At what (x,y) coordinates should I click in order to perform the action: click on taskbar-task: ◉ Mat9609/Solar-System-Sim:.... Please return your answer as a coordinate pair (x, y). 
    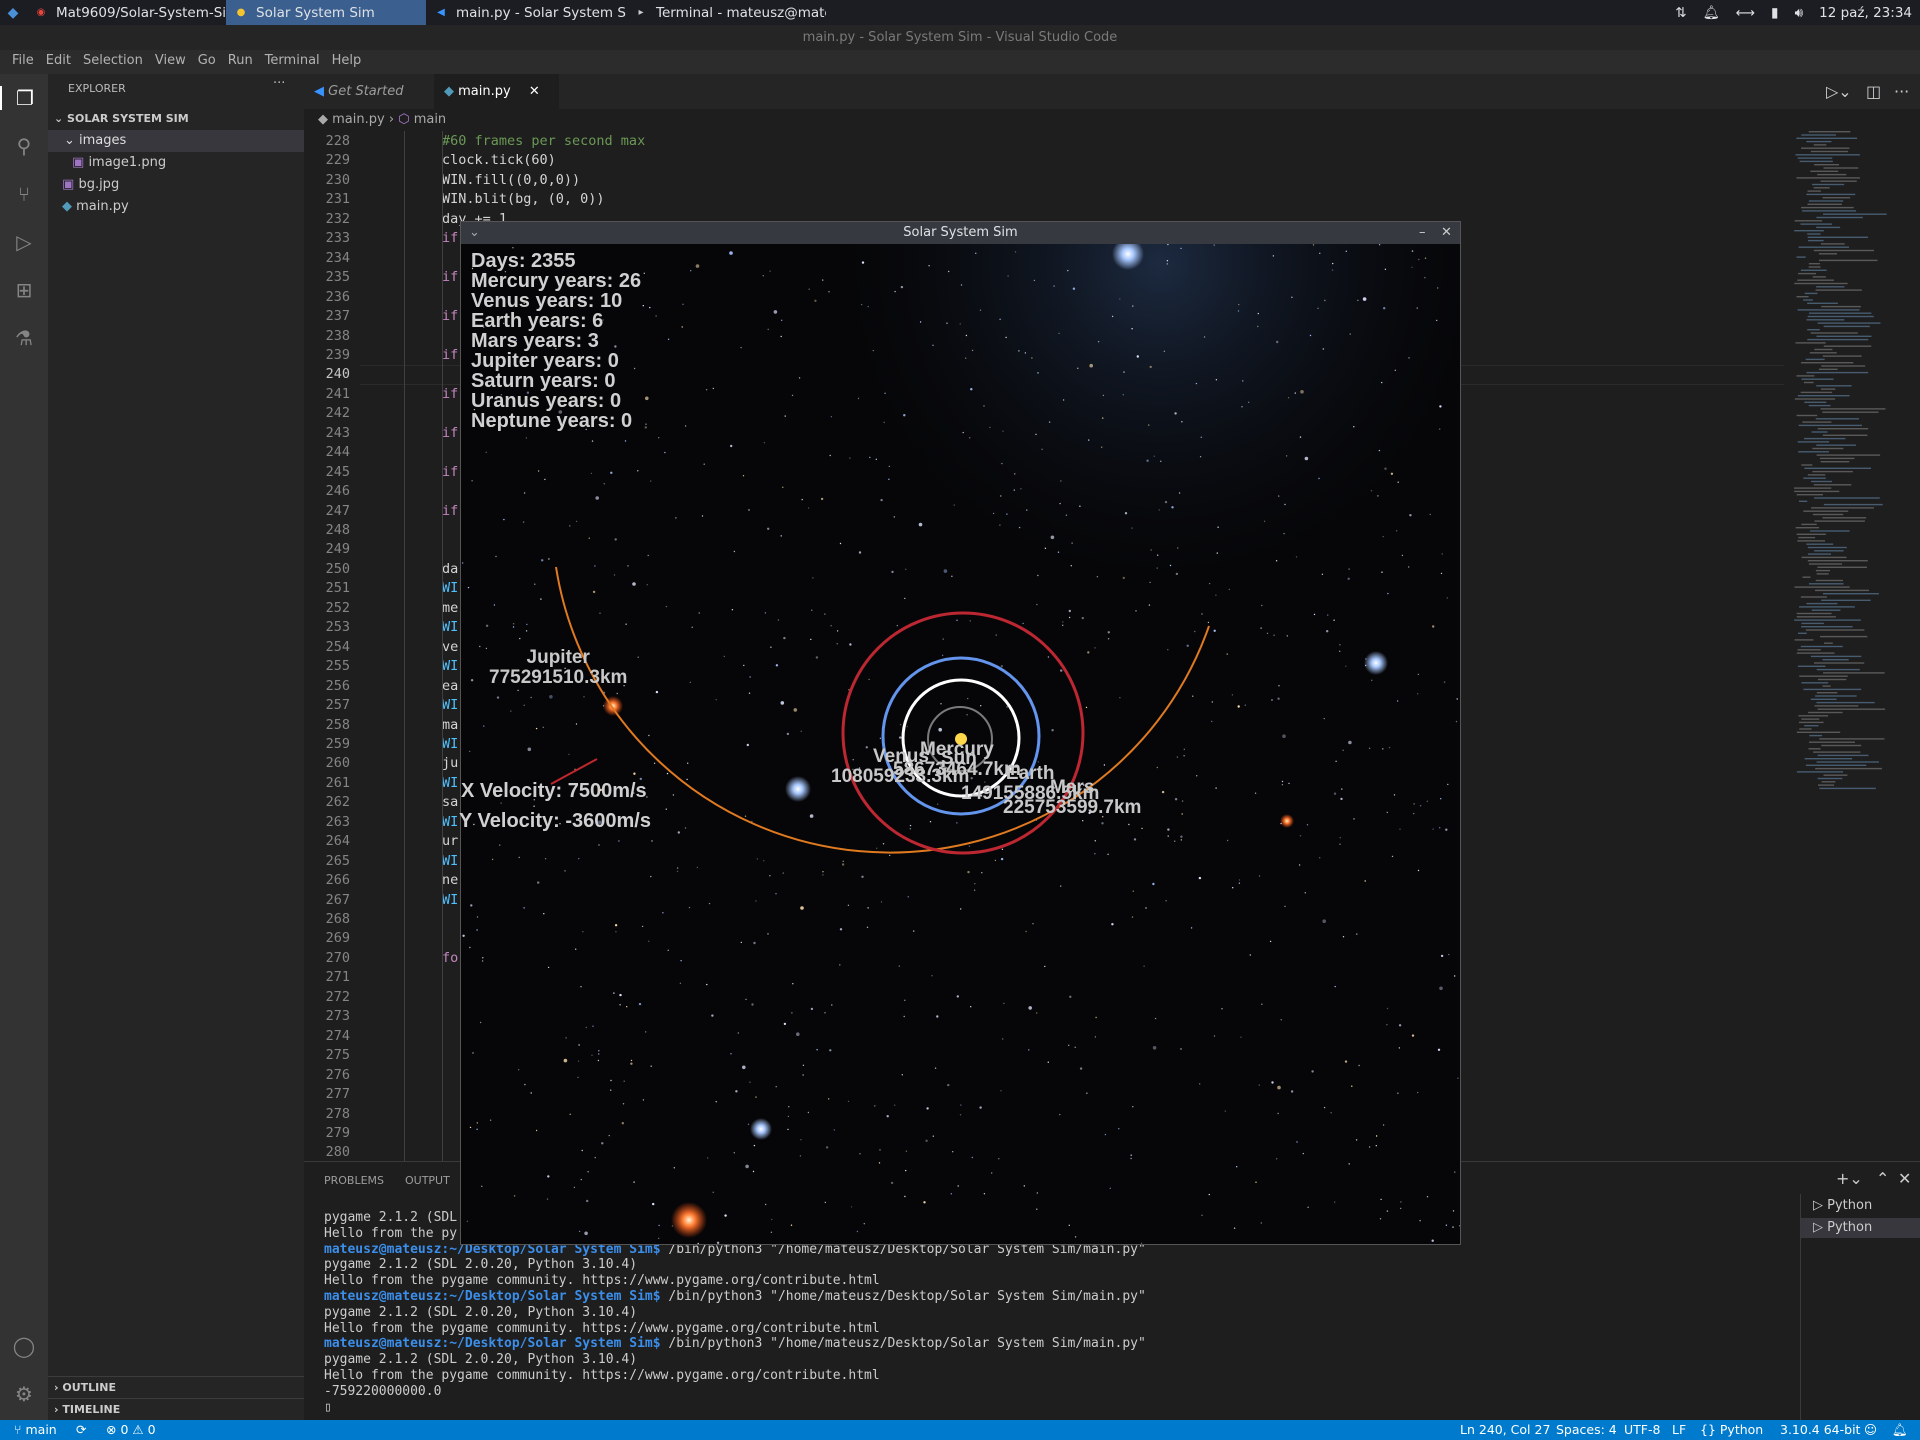
    Looking at the image, I should click on (126, 12).